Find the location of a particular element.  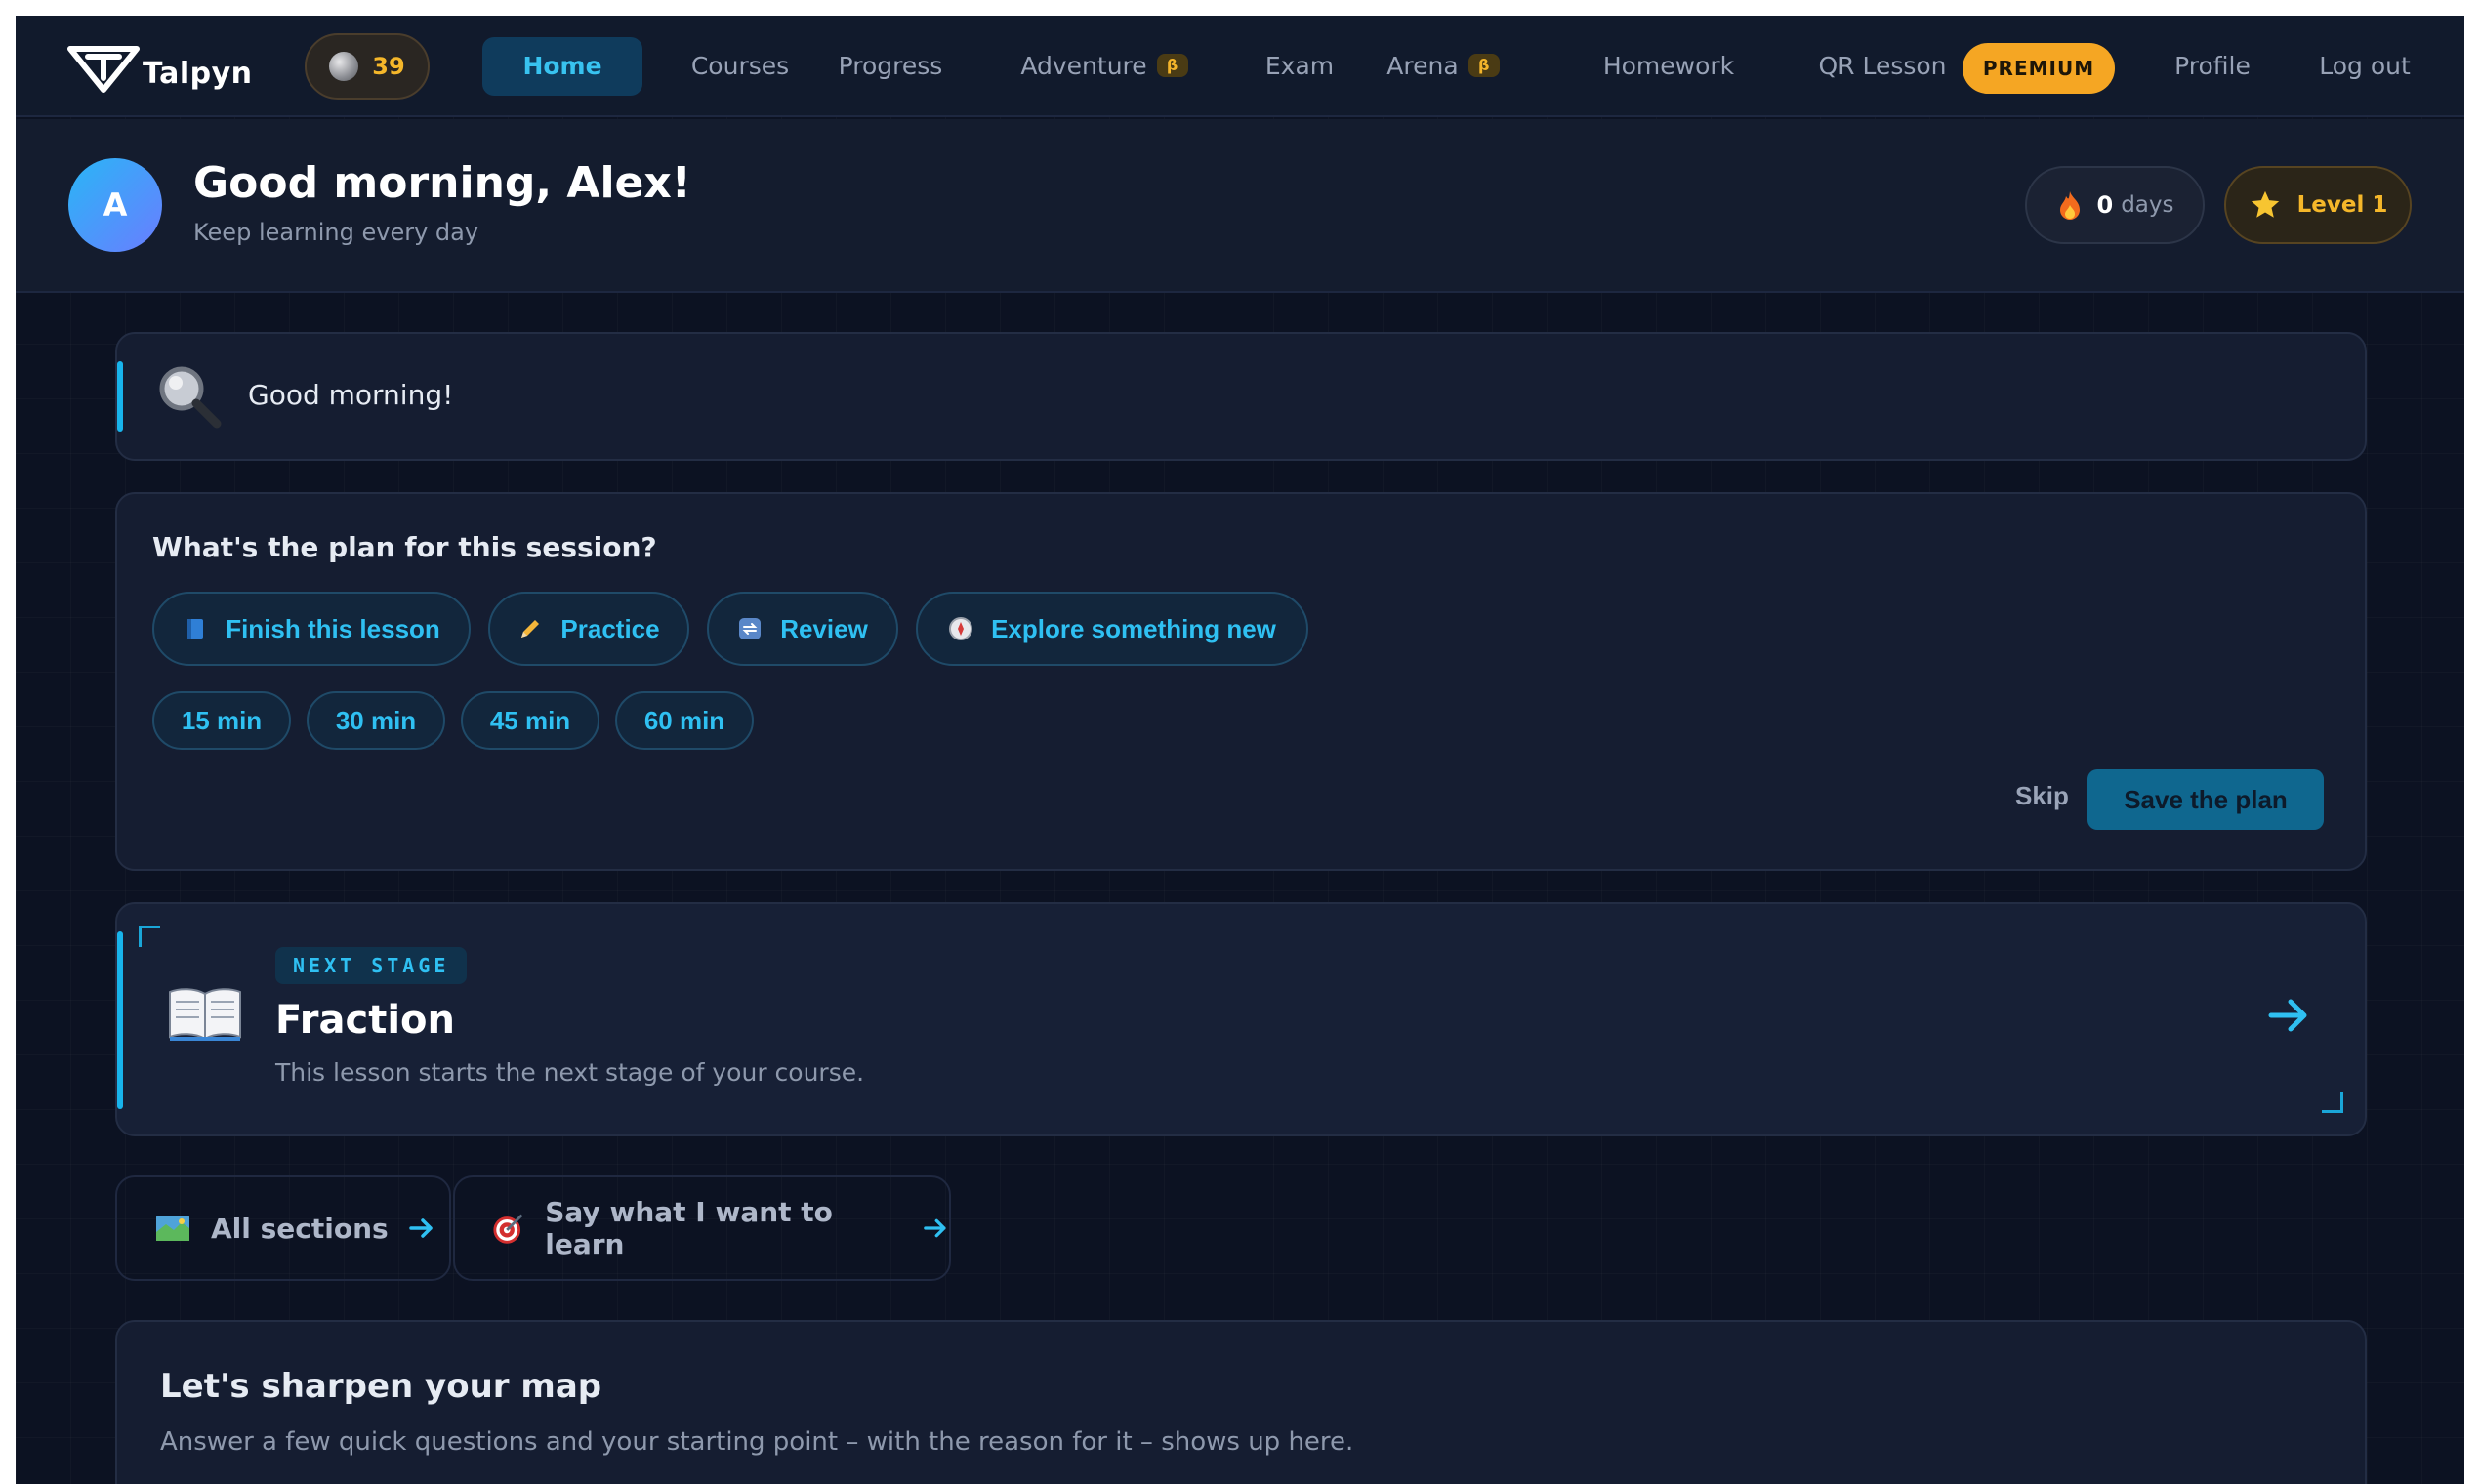

goal-label: Explore something new is located at coordinates (1133, 628).